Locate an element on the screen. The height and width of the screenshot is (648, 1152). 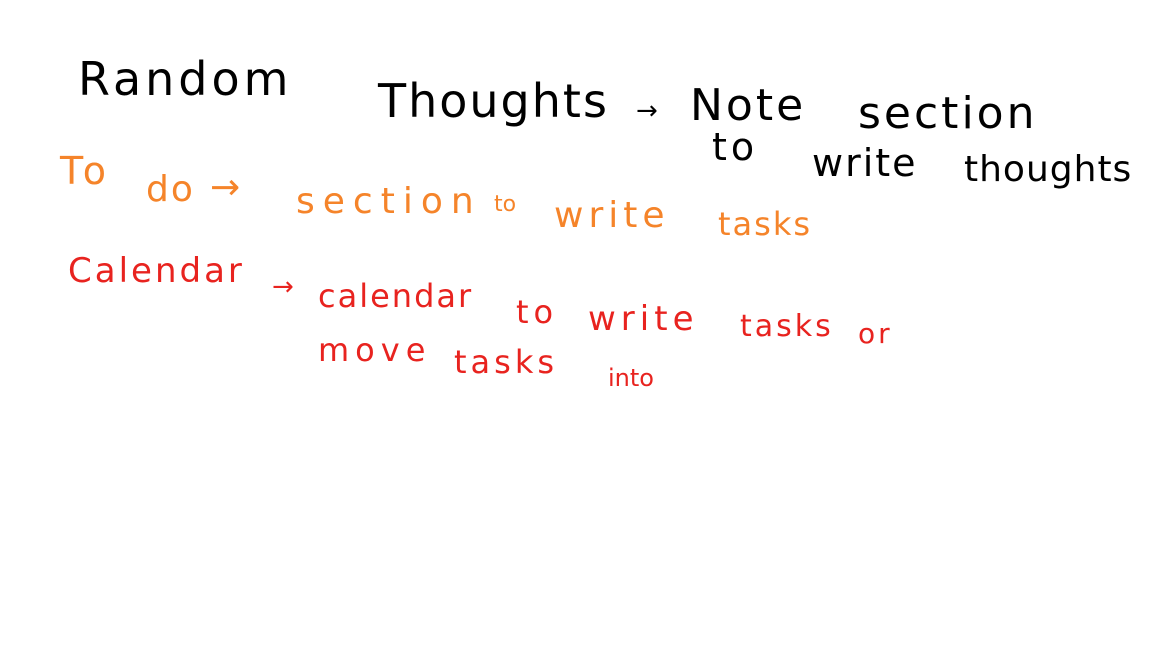
calendar-heading: Calendar is located at coordinates (156, 271).